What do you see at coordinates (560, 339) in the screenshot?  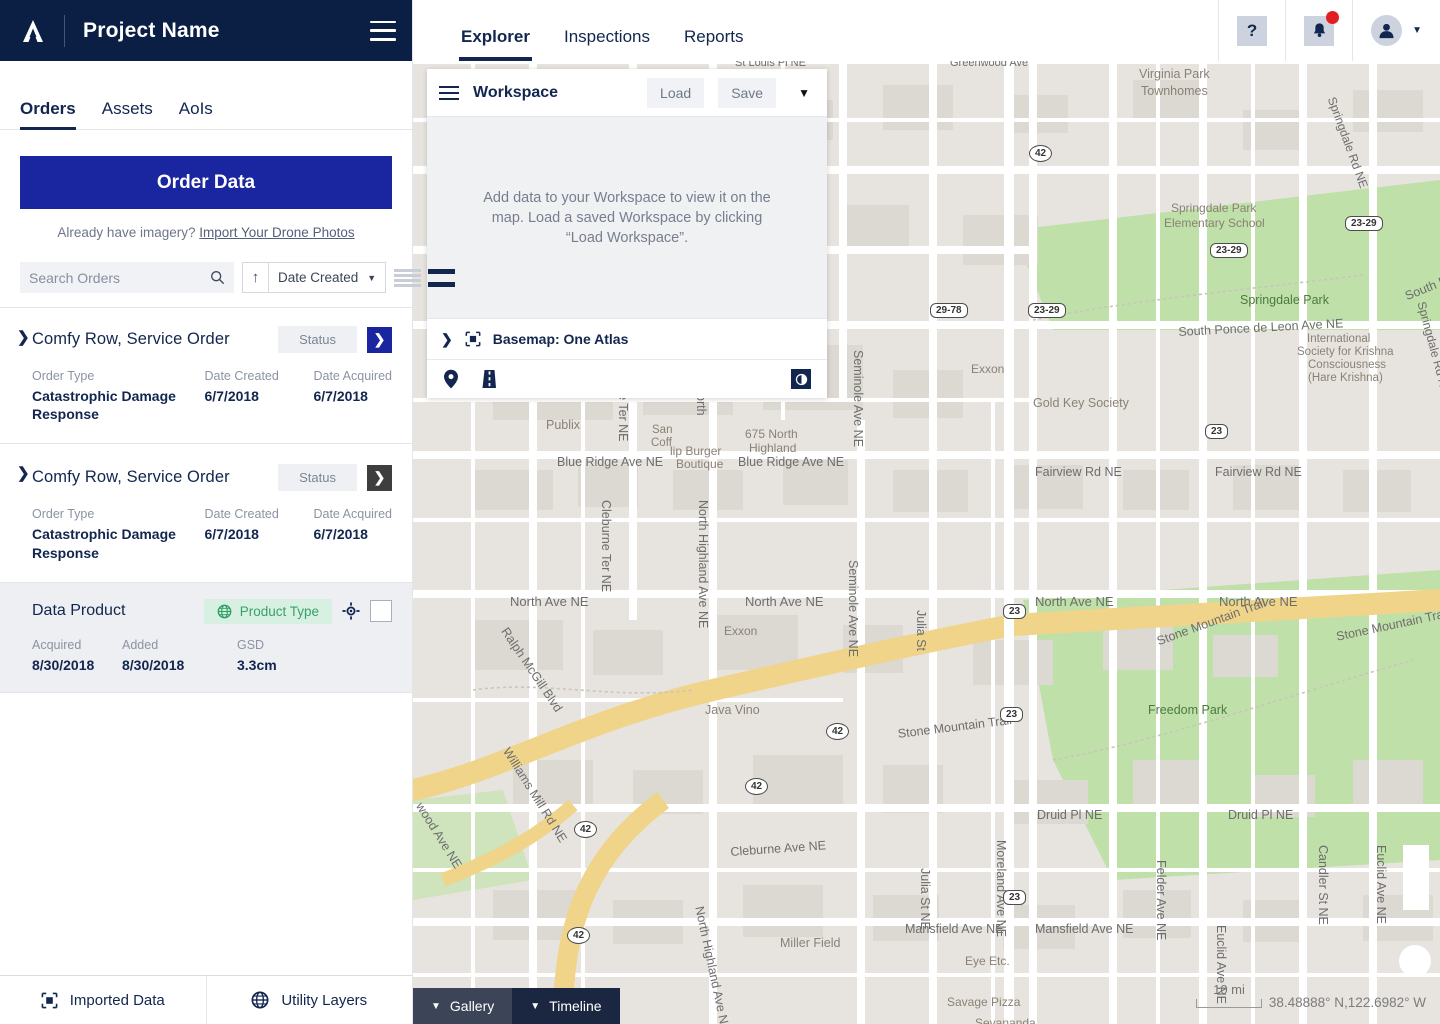 I see `basemap-label: Basemap: One Atlas` at bounding box center [560, 339].